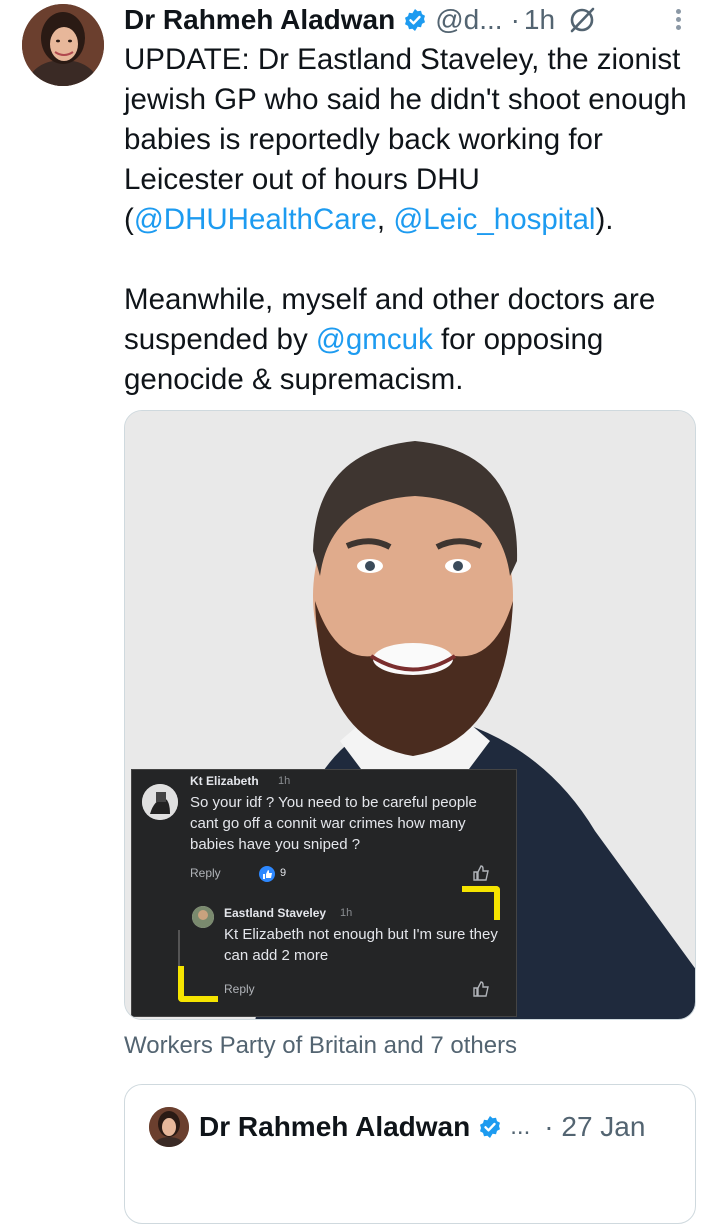 The height and width of the screenshot is (1224, 720). What do you see at coordinates (374, 339) in the screenshot?
I see `mention-gmcuk: @gmcuk` at bounding box center [374, 339].